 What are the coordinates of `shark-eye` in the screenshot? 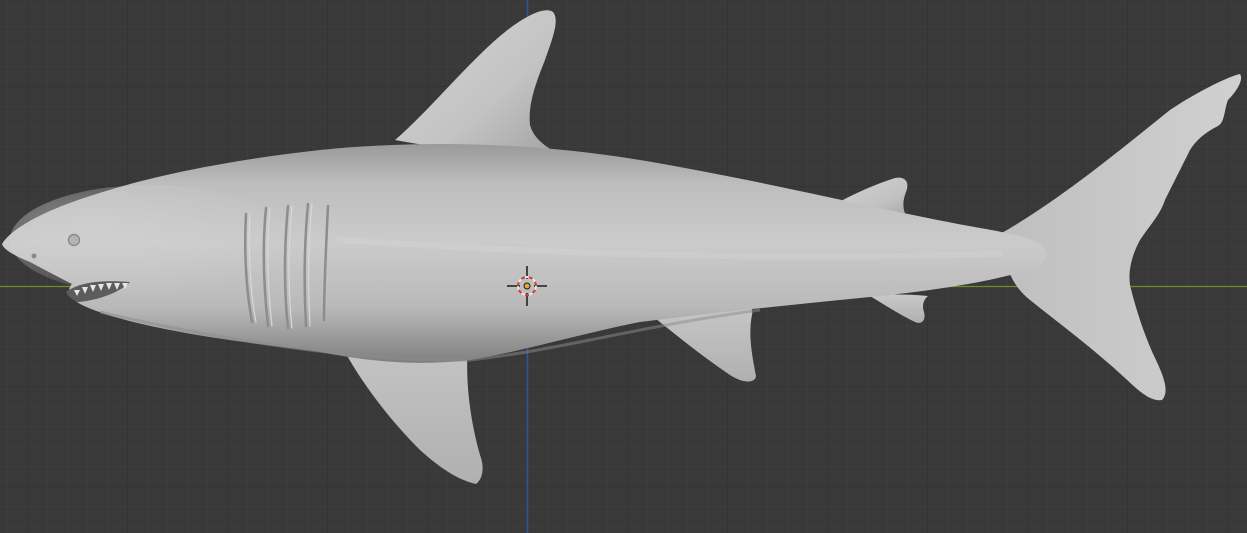 It's located at (74, 240).